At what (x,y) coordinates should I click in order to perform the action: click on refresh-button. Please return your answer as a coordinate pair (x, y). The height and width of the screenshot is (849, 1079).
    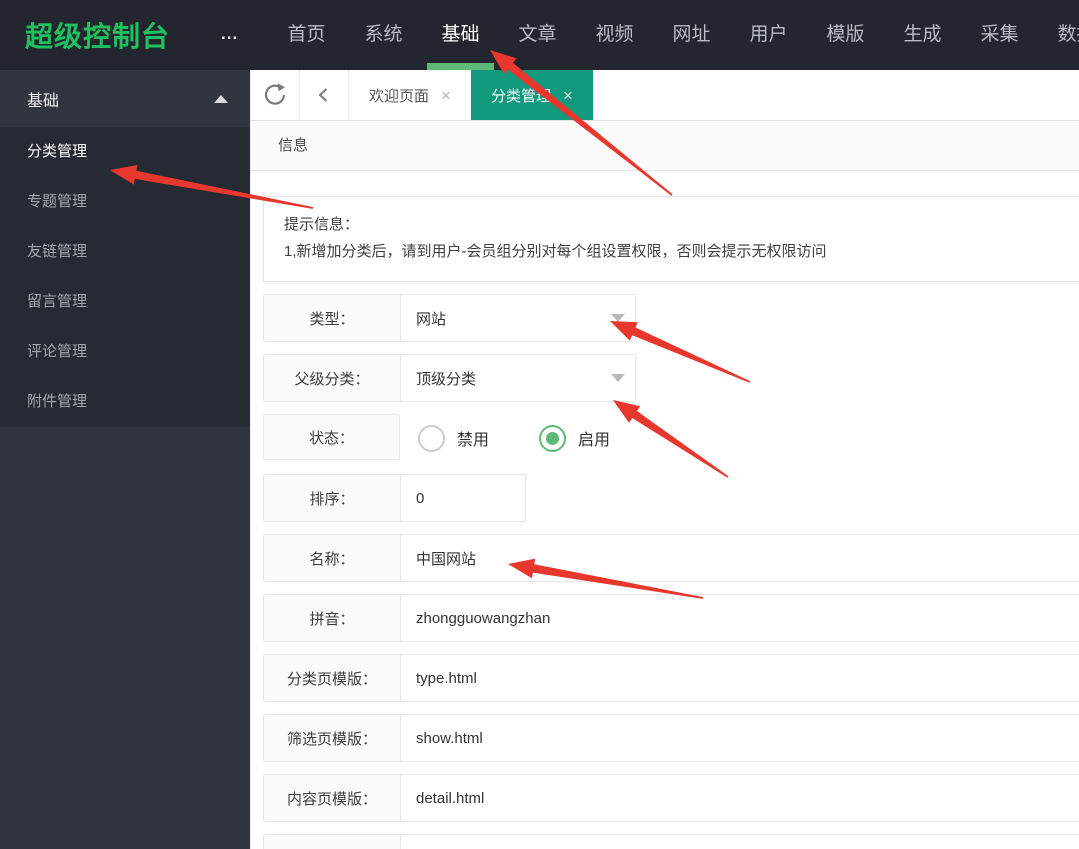
    Looking at the image, I should click on (275, 95).